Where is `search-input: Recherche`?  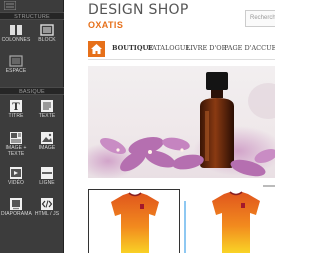
search-input: Recherche is located at coordinates (260, 18).